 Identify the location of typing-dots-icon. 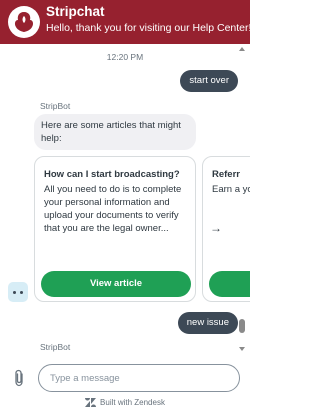
(18, 292).